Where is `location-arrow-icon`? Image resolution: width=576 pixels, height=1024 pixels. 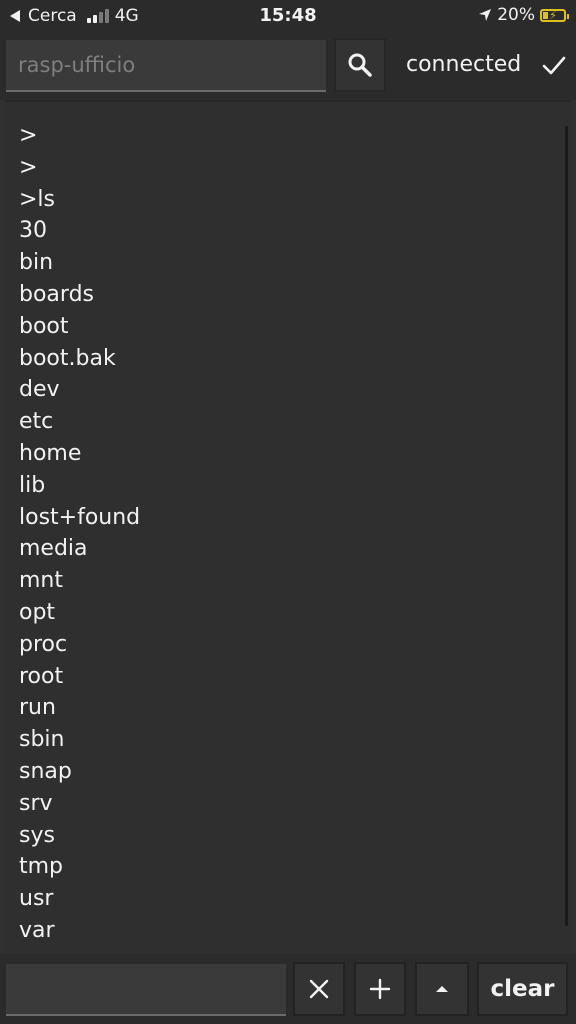
location-arrow-icon is located at coordinates (485, 15).